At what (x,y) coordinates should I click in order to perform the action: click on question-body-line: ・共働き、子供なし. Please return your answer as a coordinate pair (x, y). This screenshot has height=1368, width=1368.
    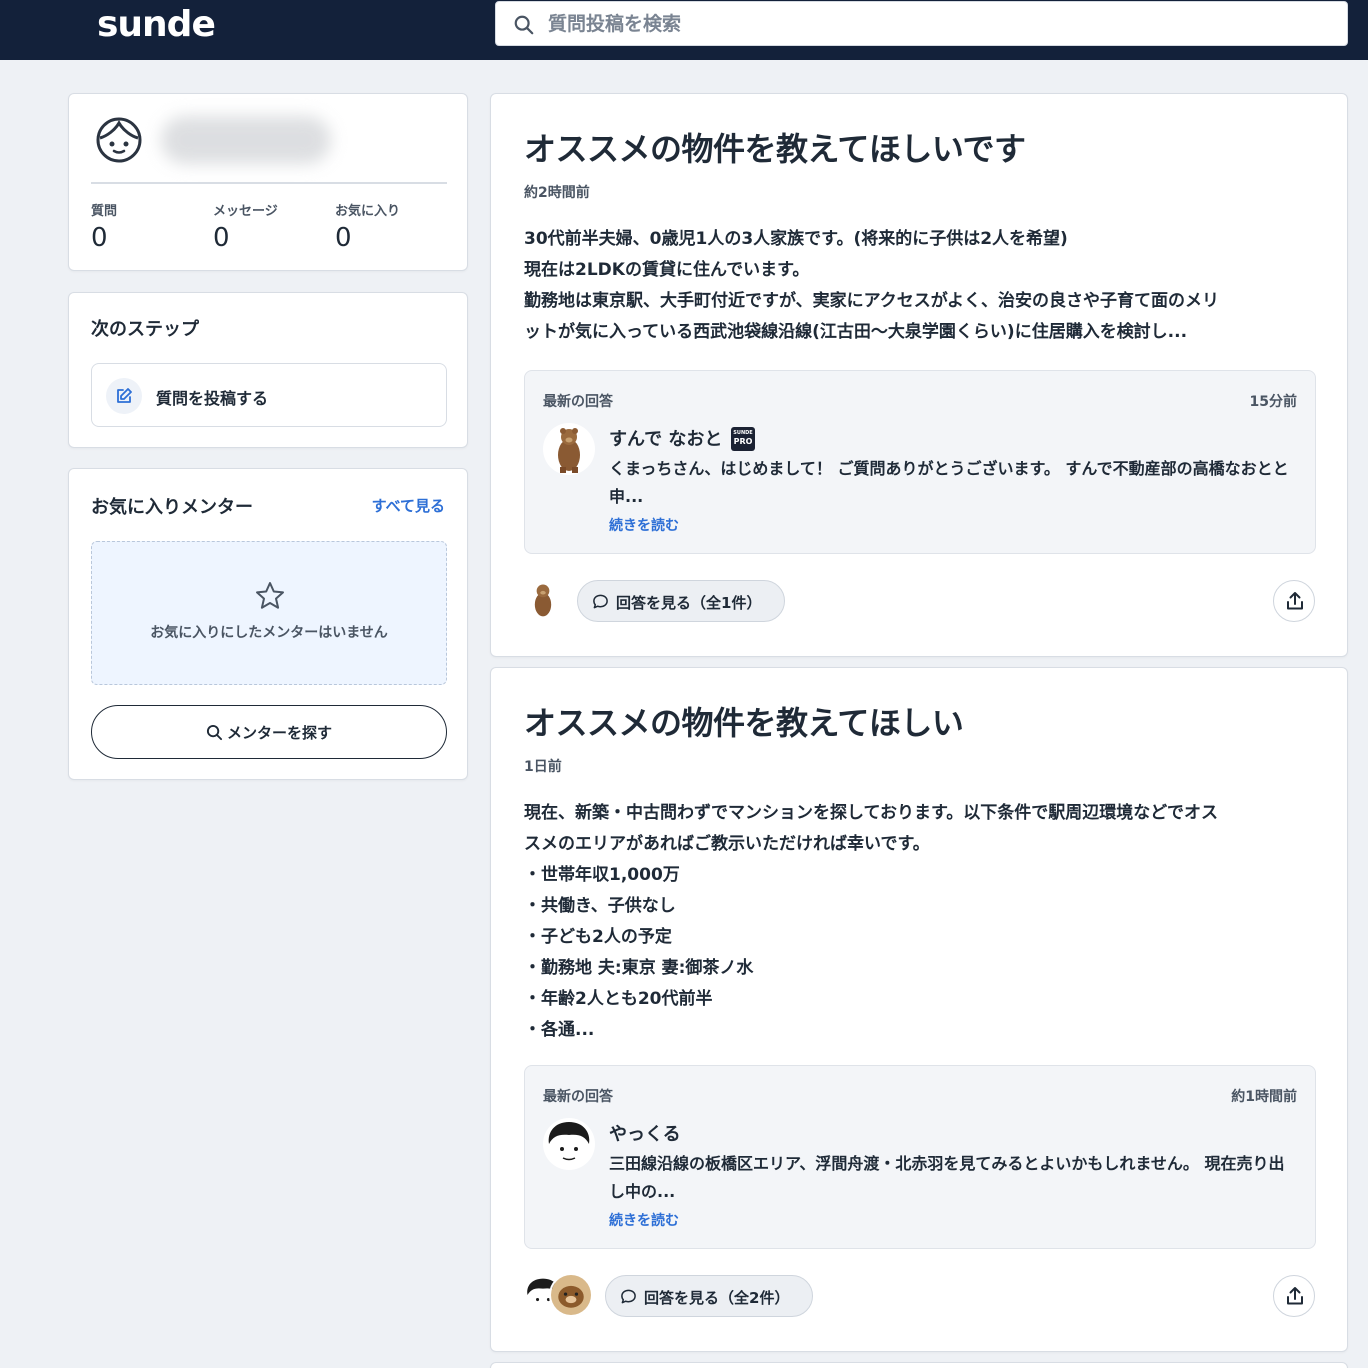
    Looking at the image, I should click on (600, 906).